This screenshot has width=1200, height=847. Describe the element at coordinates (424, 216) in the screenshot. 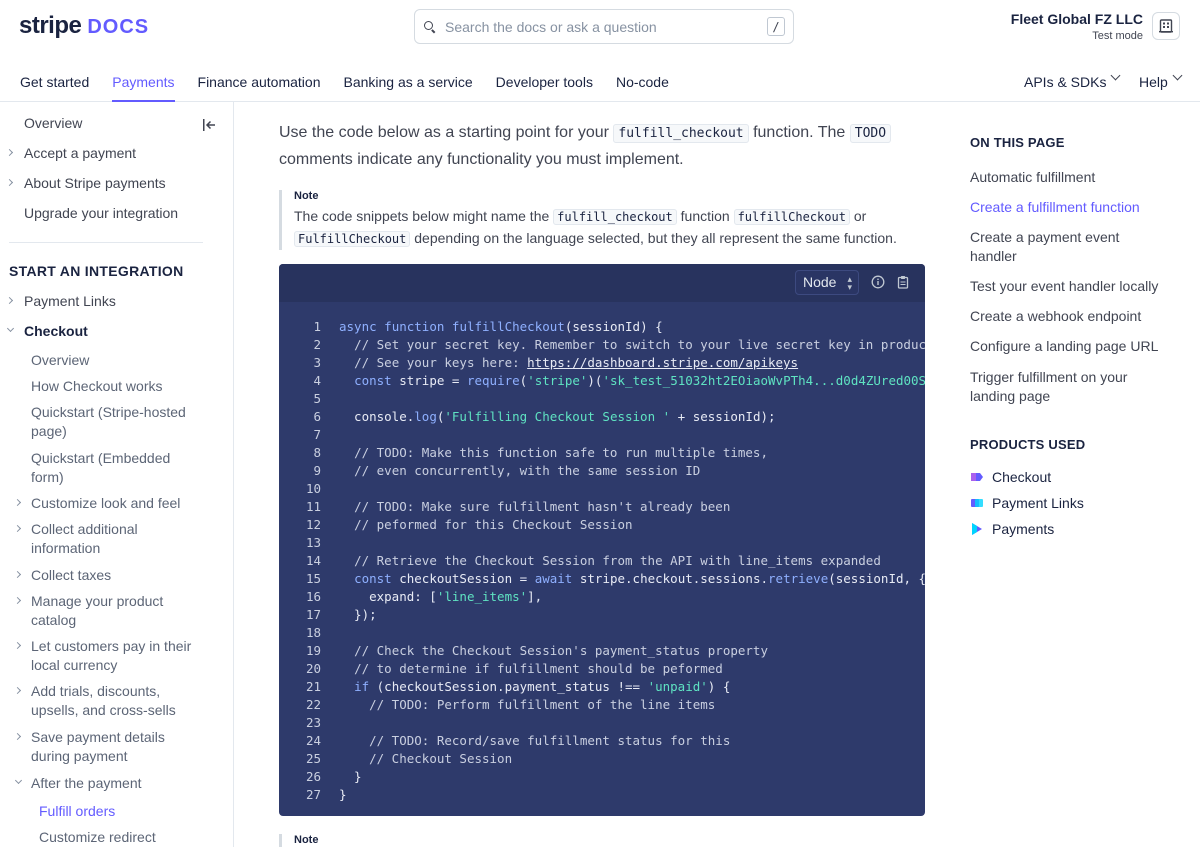

I see `note-text-part: The code snippets below might name the` at that location.